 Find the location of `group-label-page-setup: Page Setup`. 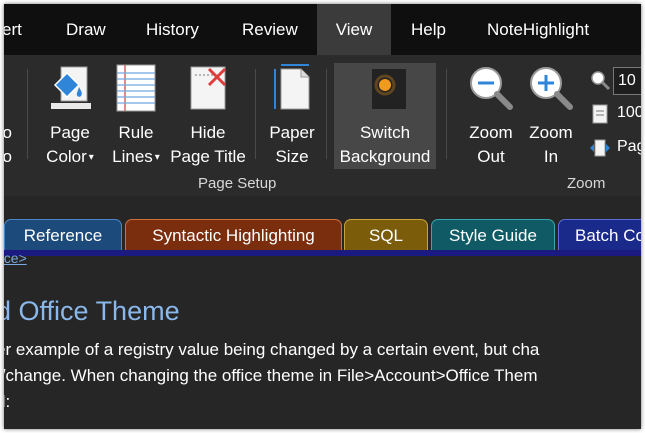

group-label-page-setup: Page Setup is located at coordinates (237, 183).